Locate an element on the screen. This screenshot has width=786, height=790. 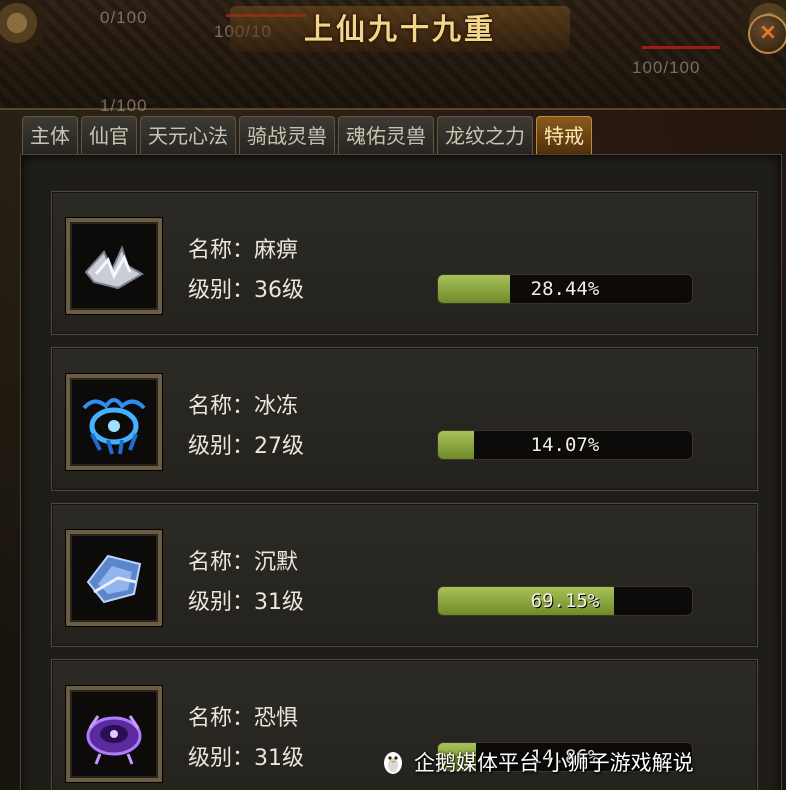
window-title: 上仙九十九重 is located at coordinates (400, 29).